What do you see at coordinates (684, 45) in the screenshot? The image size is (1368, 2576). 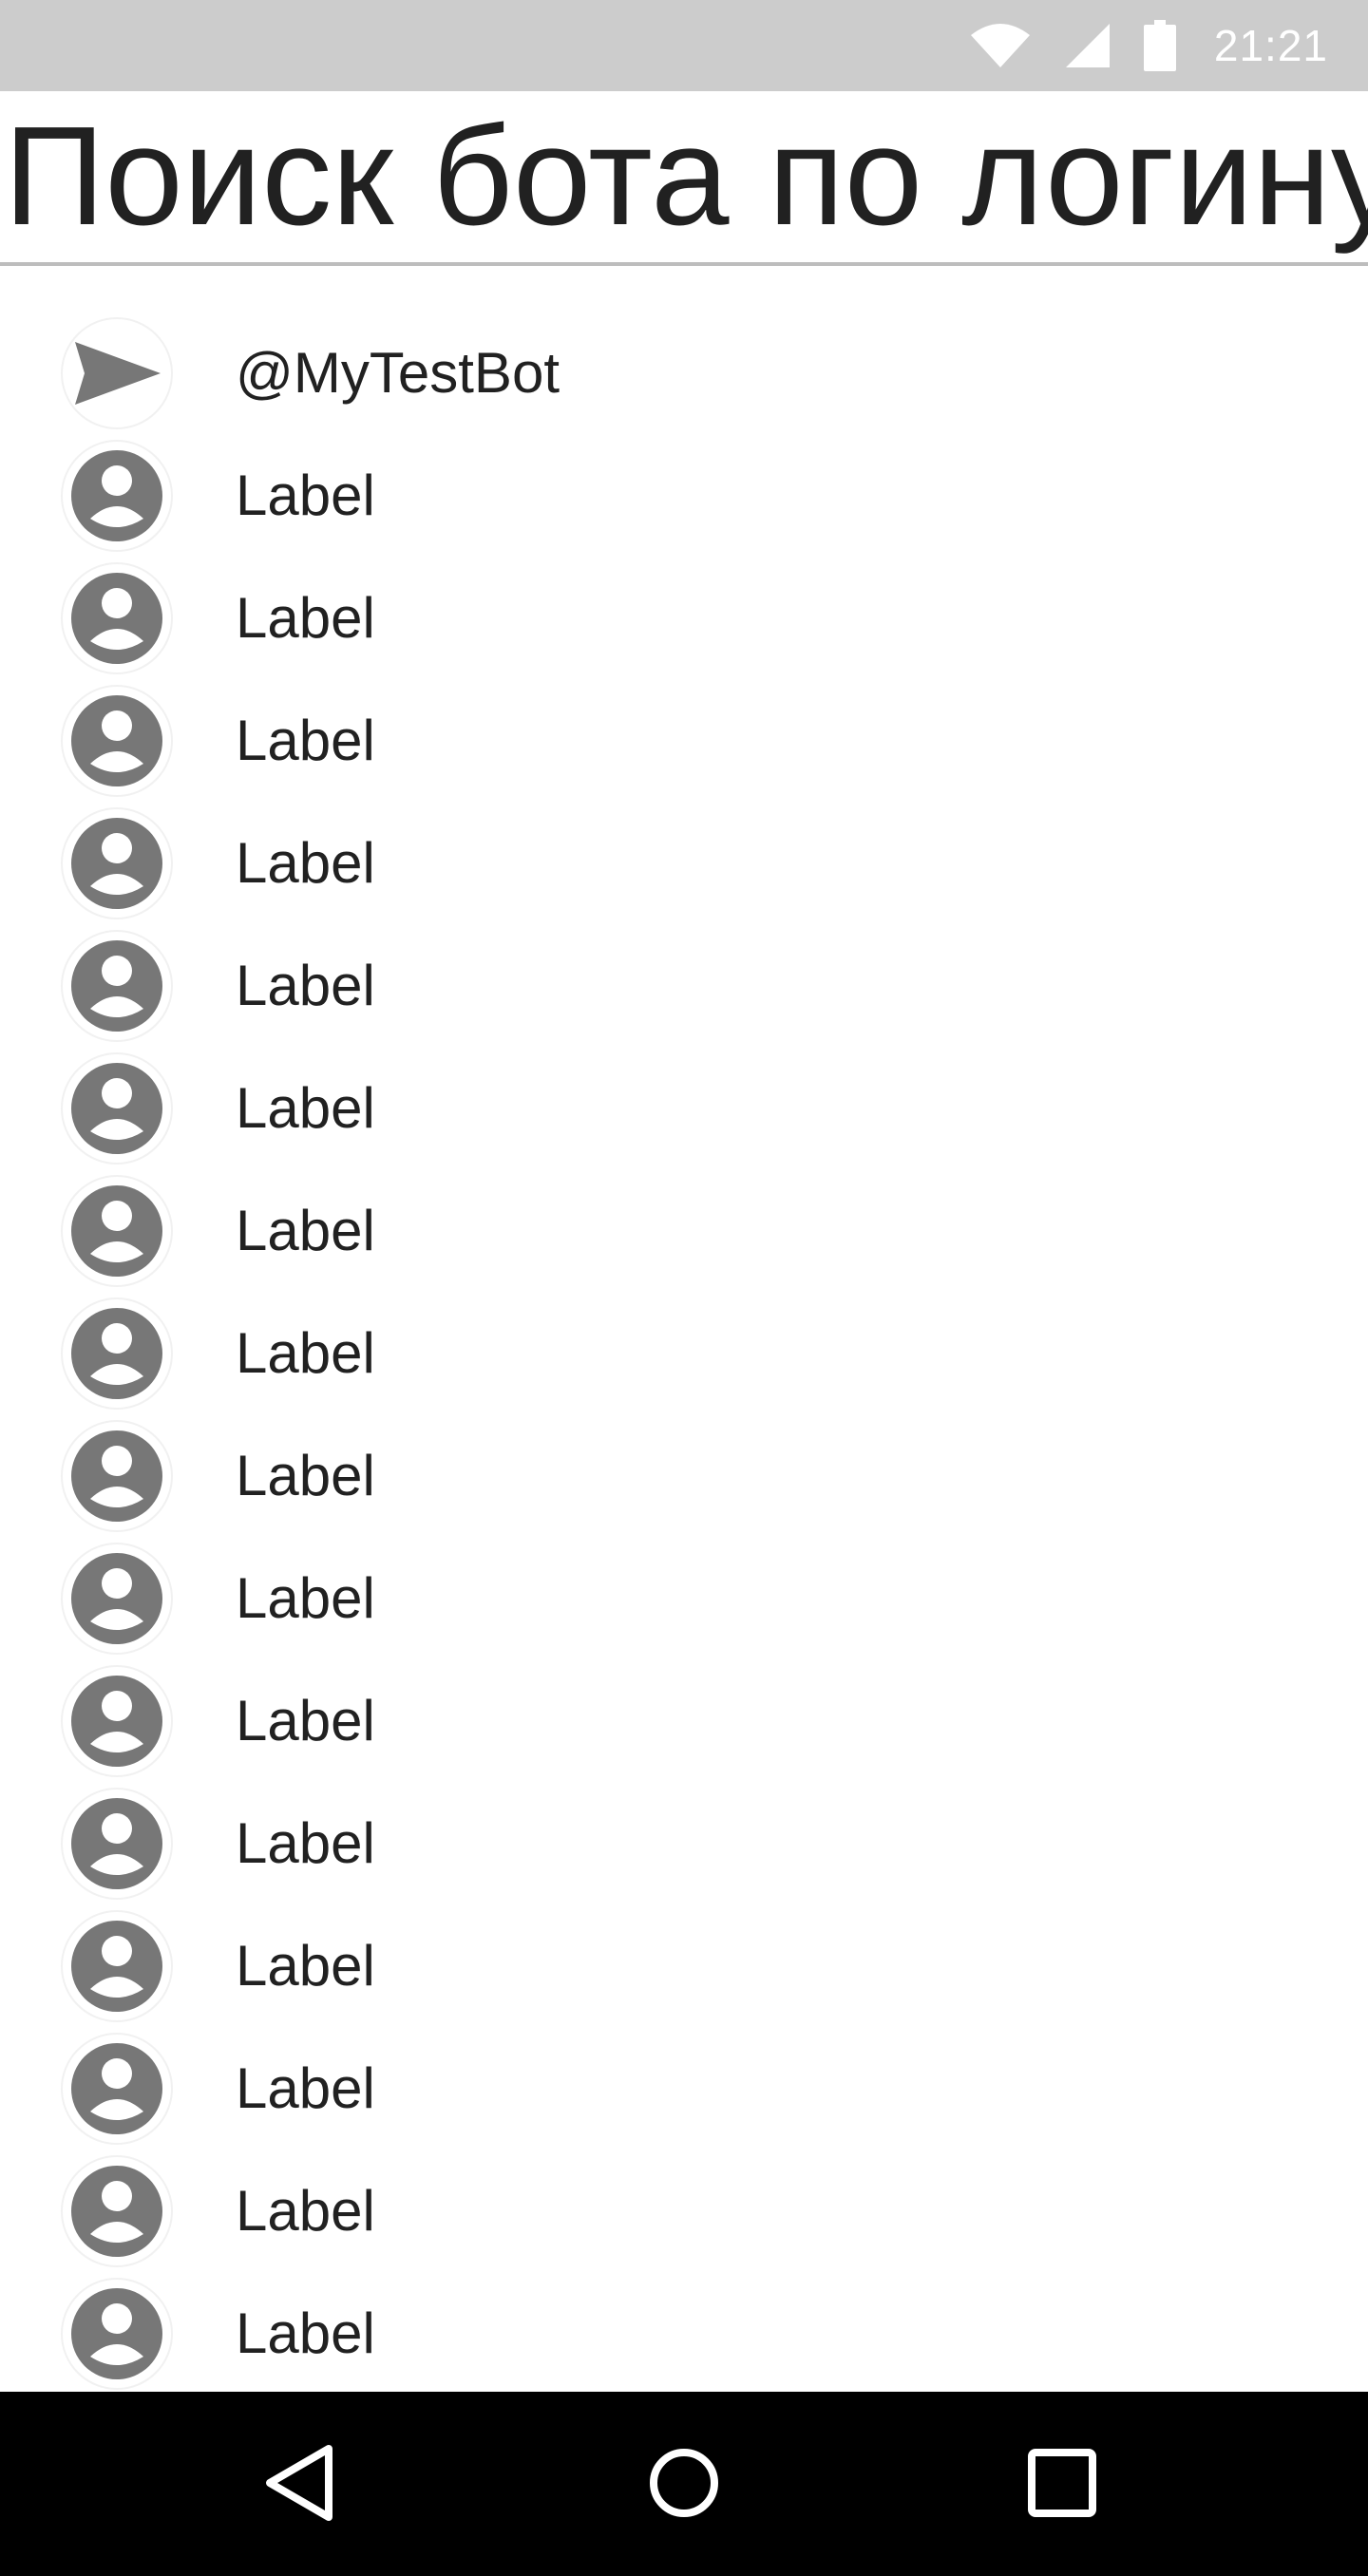 I see `status-bar: 21:21` at bounding box center [684, 45].